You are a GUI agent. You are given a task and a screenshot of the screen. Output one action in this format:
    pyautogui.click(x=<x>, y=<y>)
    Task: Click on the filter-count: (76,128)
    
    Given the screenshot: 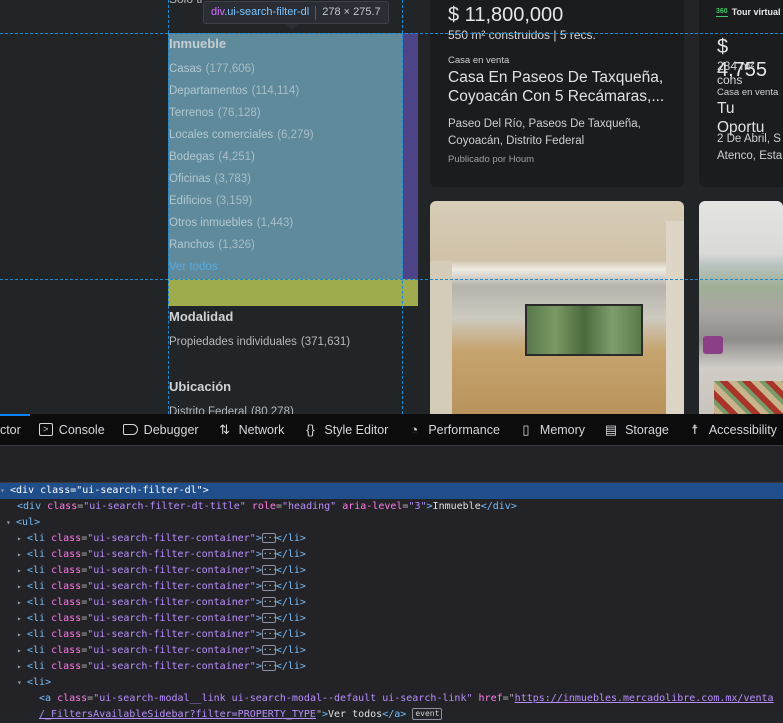 What is the action you would take?
    pyautogui.click(x=239, y=113)
    